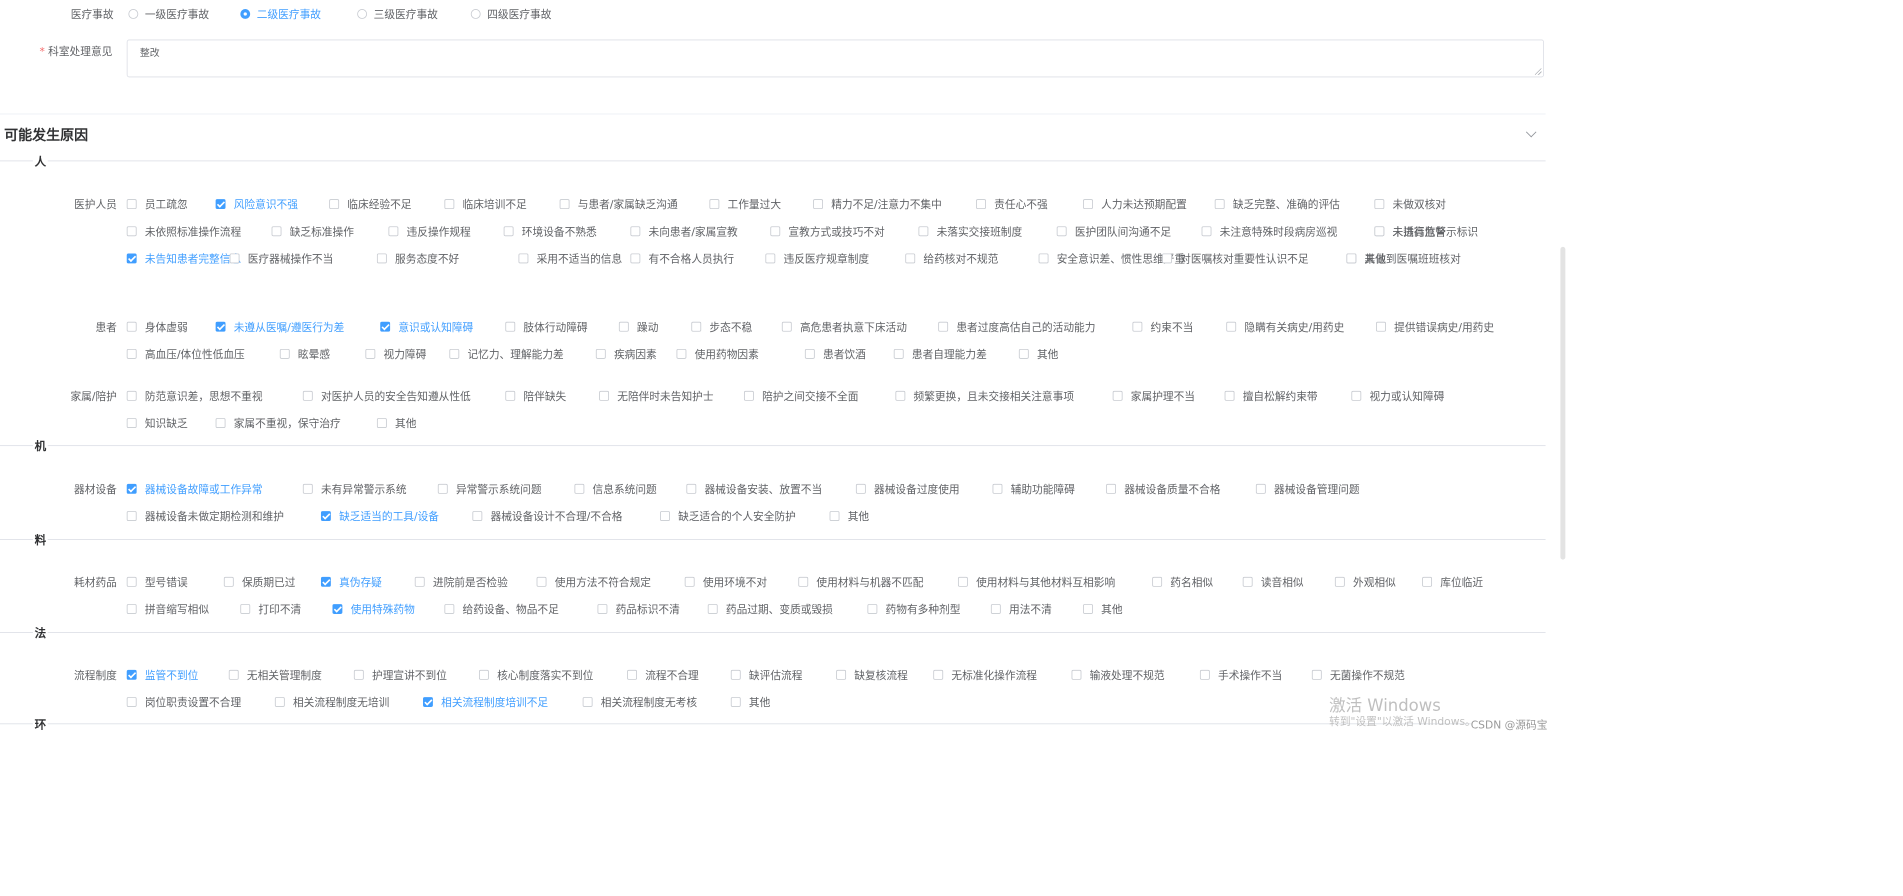 The image size is (1903, 896). What do you see at coordinates (860, 581) in the screenshot?
I see `cause-checkbox: 使用材料与机器不匹配` at bounding box center [860, 581].